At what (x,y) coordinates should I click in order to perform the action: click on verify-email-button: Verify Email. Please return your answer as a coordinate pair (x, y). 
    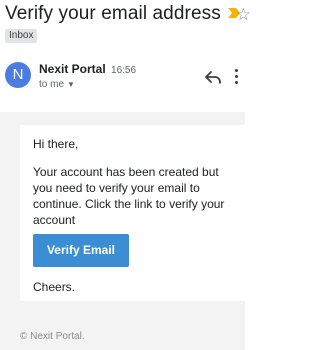
    Looking at the image, I should click on (81, 250).